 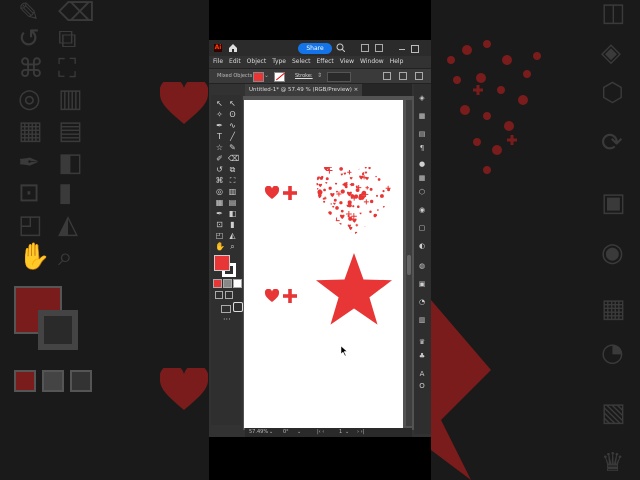 What do you see at coordinates (422, 98) in the screenshot?
I see `layers-icon: ◈` at bounding box center [422, 98].